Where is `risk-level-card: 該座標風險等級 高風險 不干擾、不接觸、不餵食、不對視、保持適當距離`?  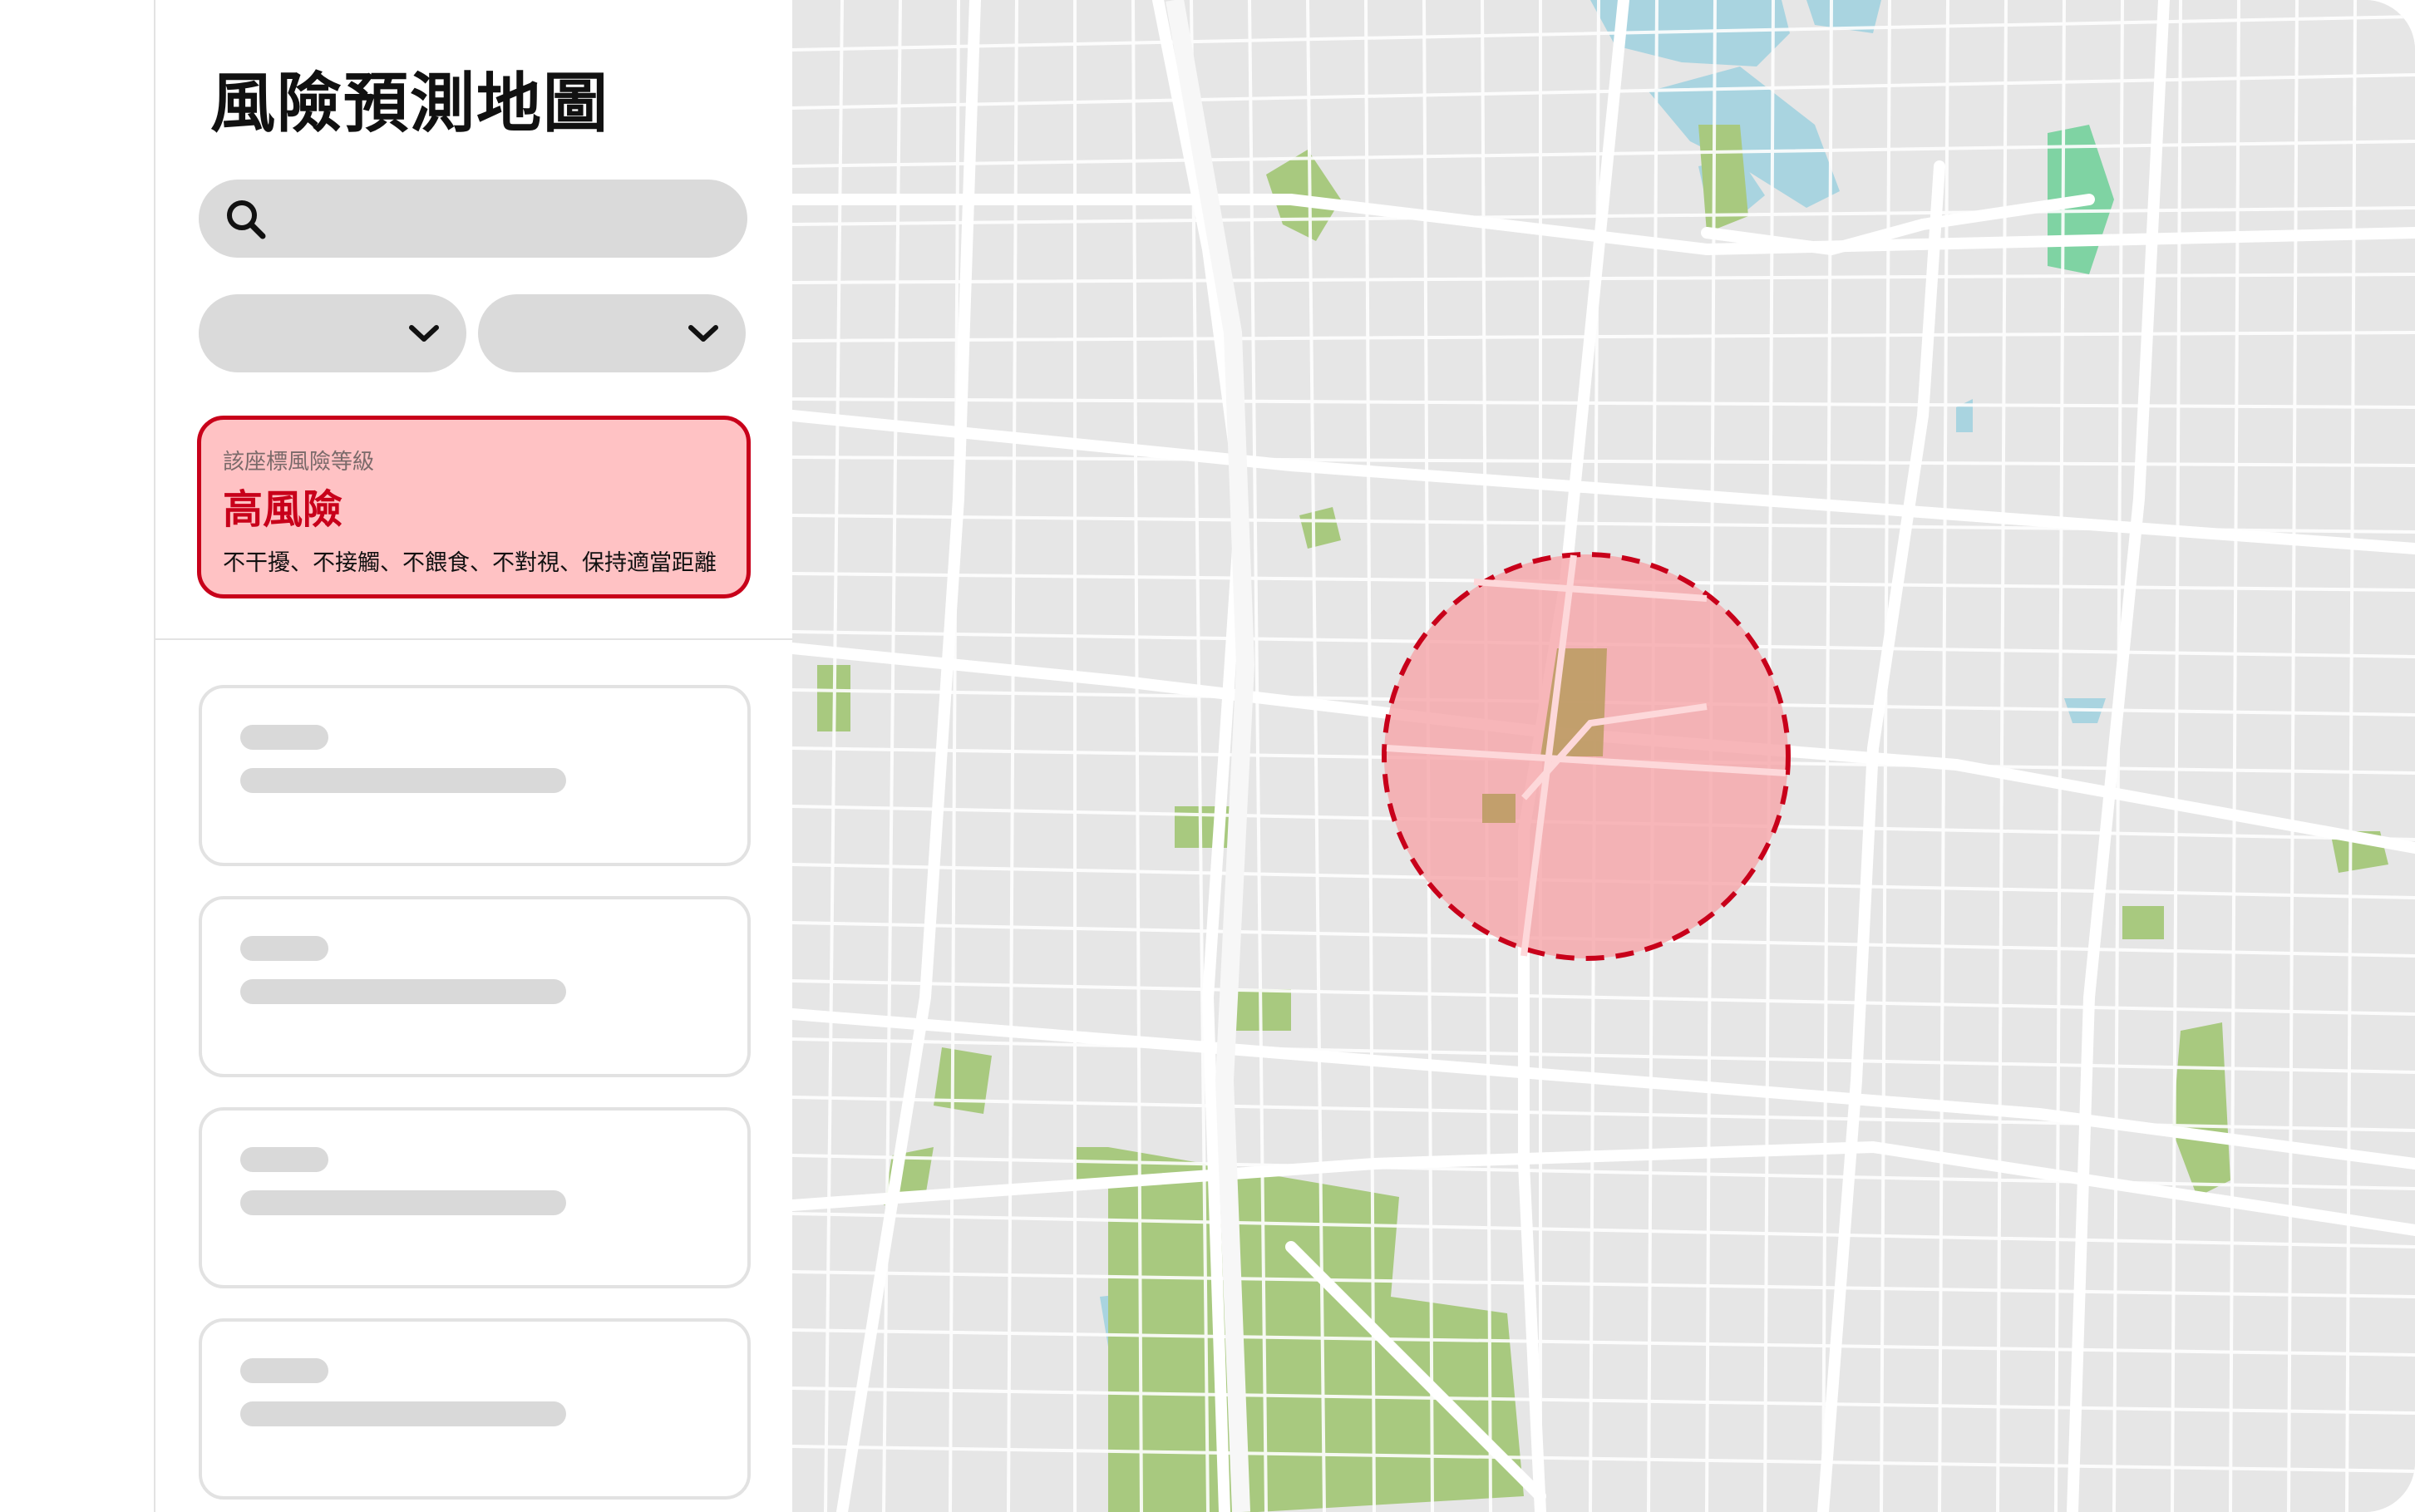
risk-level-card: 該座標風險等級 高風險 不干擾、不接觸、不餵食、不對視、保持適當距離 is located at coordinates (474, 507).